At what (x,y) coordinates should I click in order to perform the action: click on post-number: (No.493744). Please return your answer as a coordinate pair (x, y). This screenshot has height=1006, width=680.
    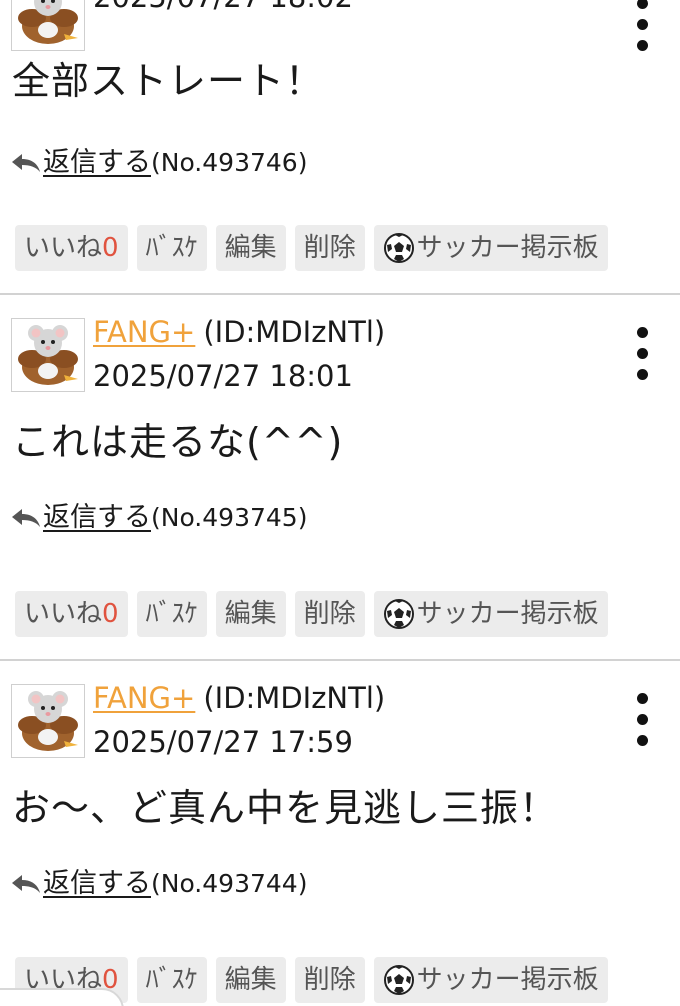
    Looking at the image, I should click on (229, 883).